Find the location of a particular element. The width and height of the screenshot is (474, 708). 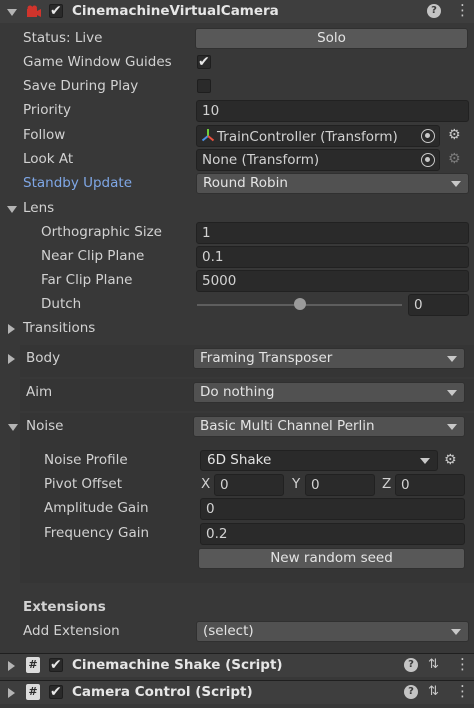

body-row: Body Framing Transposer is located at coordinates (237, 359).